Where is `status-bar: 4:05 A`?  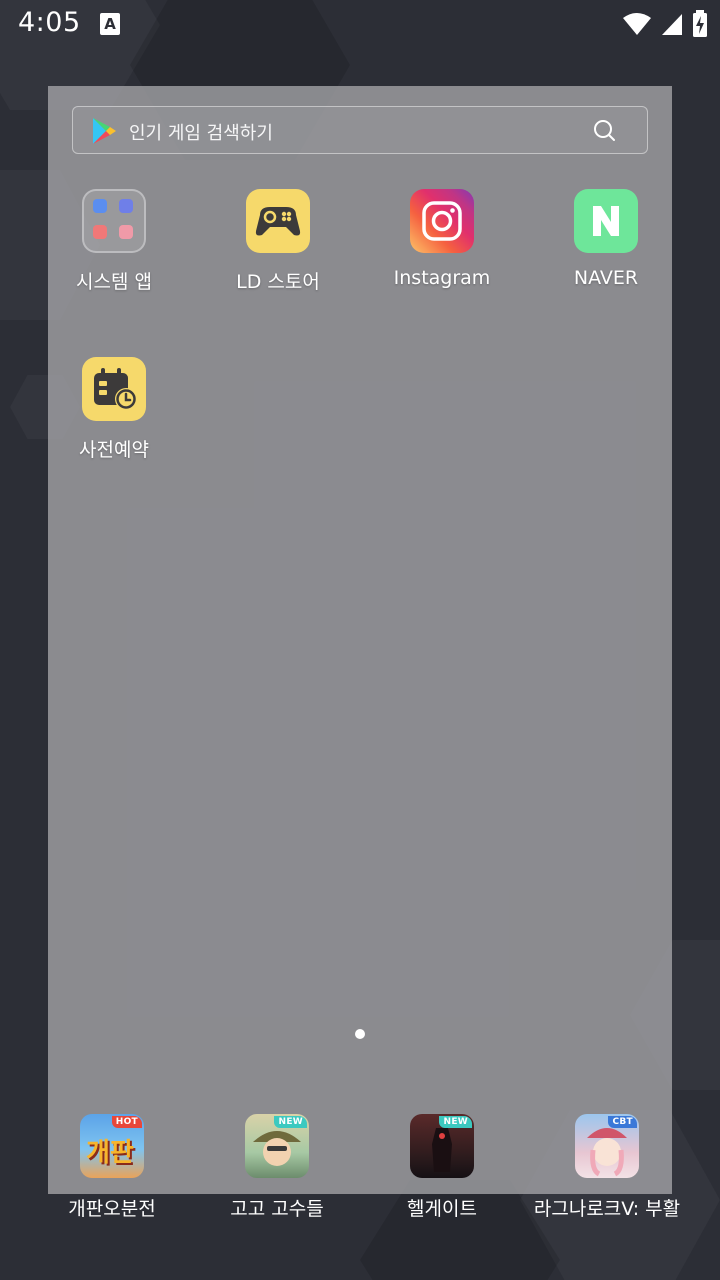
status-bar: 4:05 A is located at coordinates (360, 24).